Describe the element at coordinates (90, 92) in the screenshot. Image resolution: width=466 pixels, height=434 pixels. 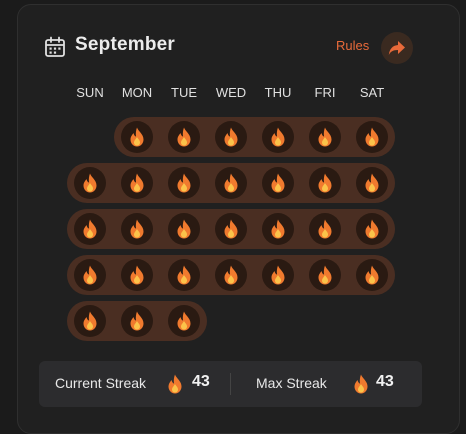
I see `weekday-sun: SUN` at that location.